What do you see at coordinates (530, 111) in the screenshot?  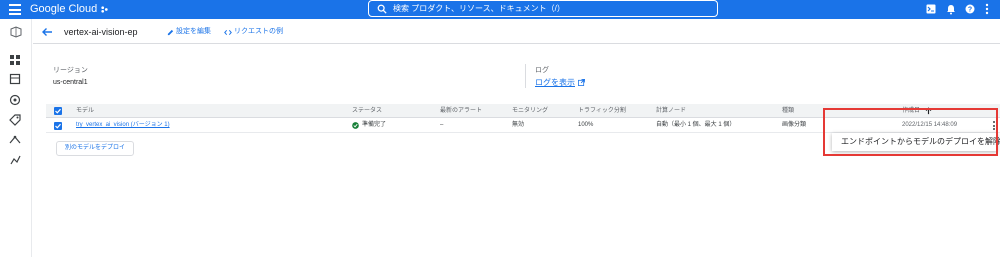 I see `col-header-monitoring: モニタリング` at bounding box center [530, 111].